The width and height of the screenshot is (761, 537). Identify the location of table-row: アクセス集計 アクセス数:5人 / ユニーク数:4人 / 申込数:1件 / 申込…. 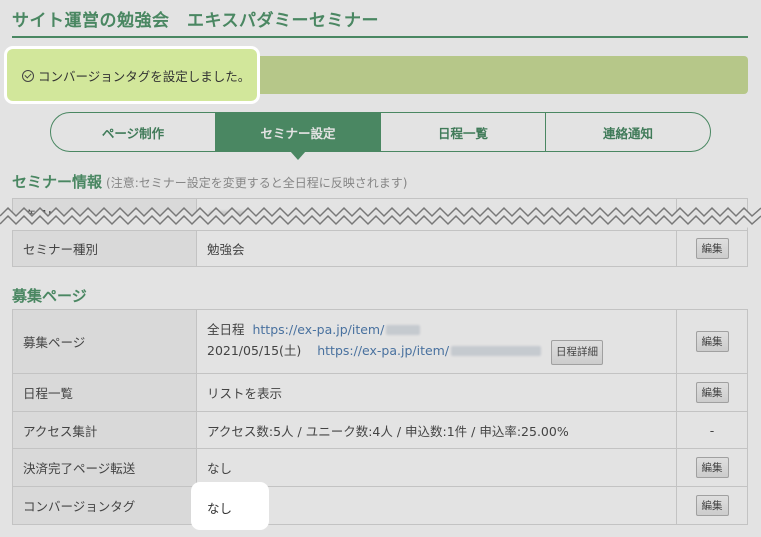
(380, 430).